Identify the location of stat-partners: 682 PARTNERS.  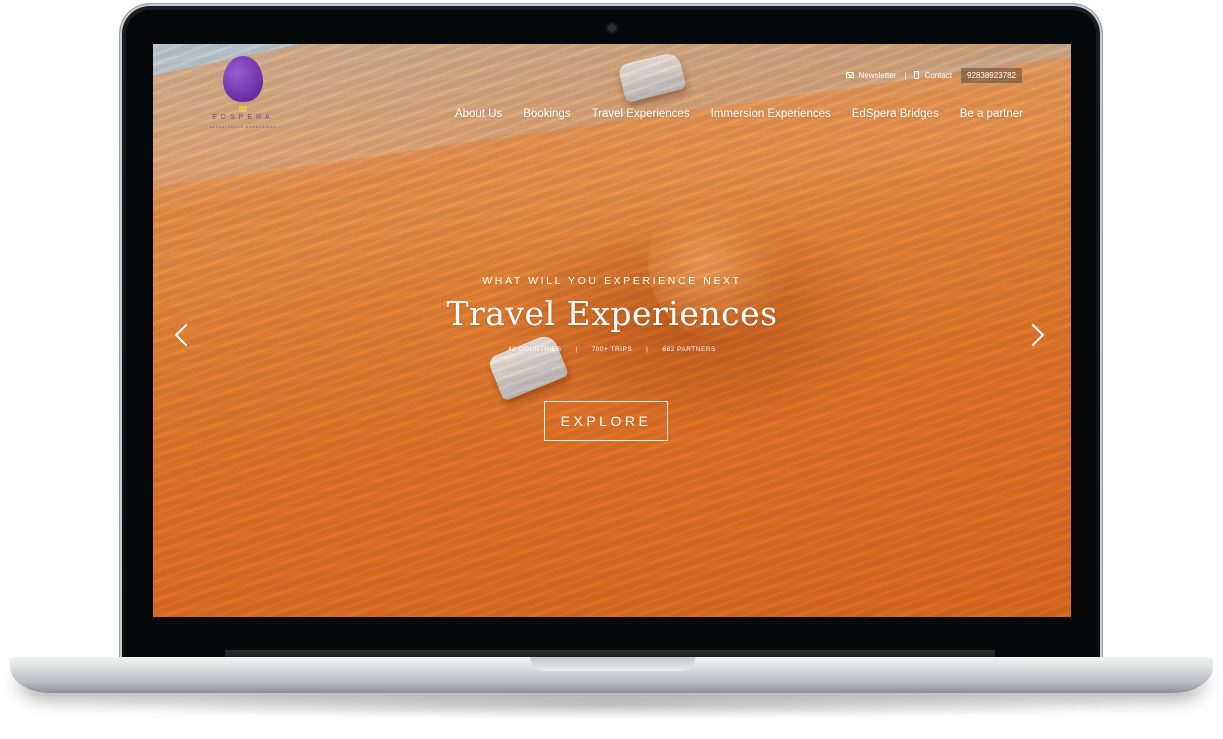
(689, 349).